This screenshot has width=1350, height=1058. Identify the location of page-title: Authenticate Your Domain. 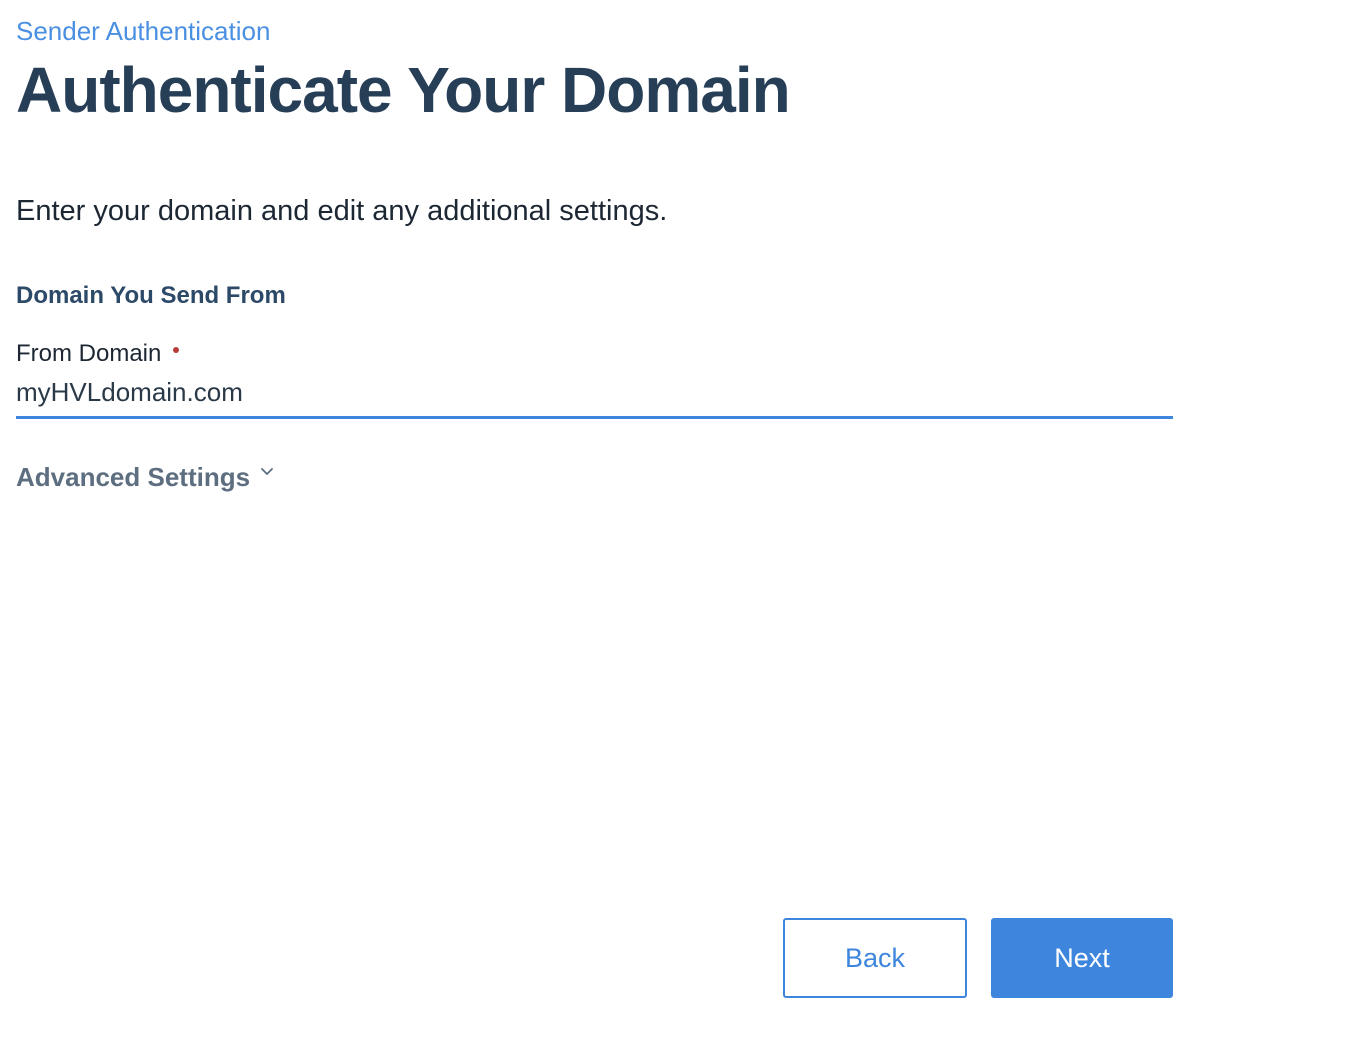
(403, 90).